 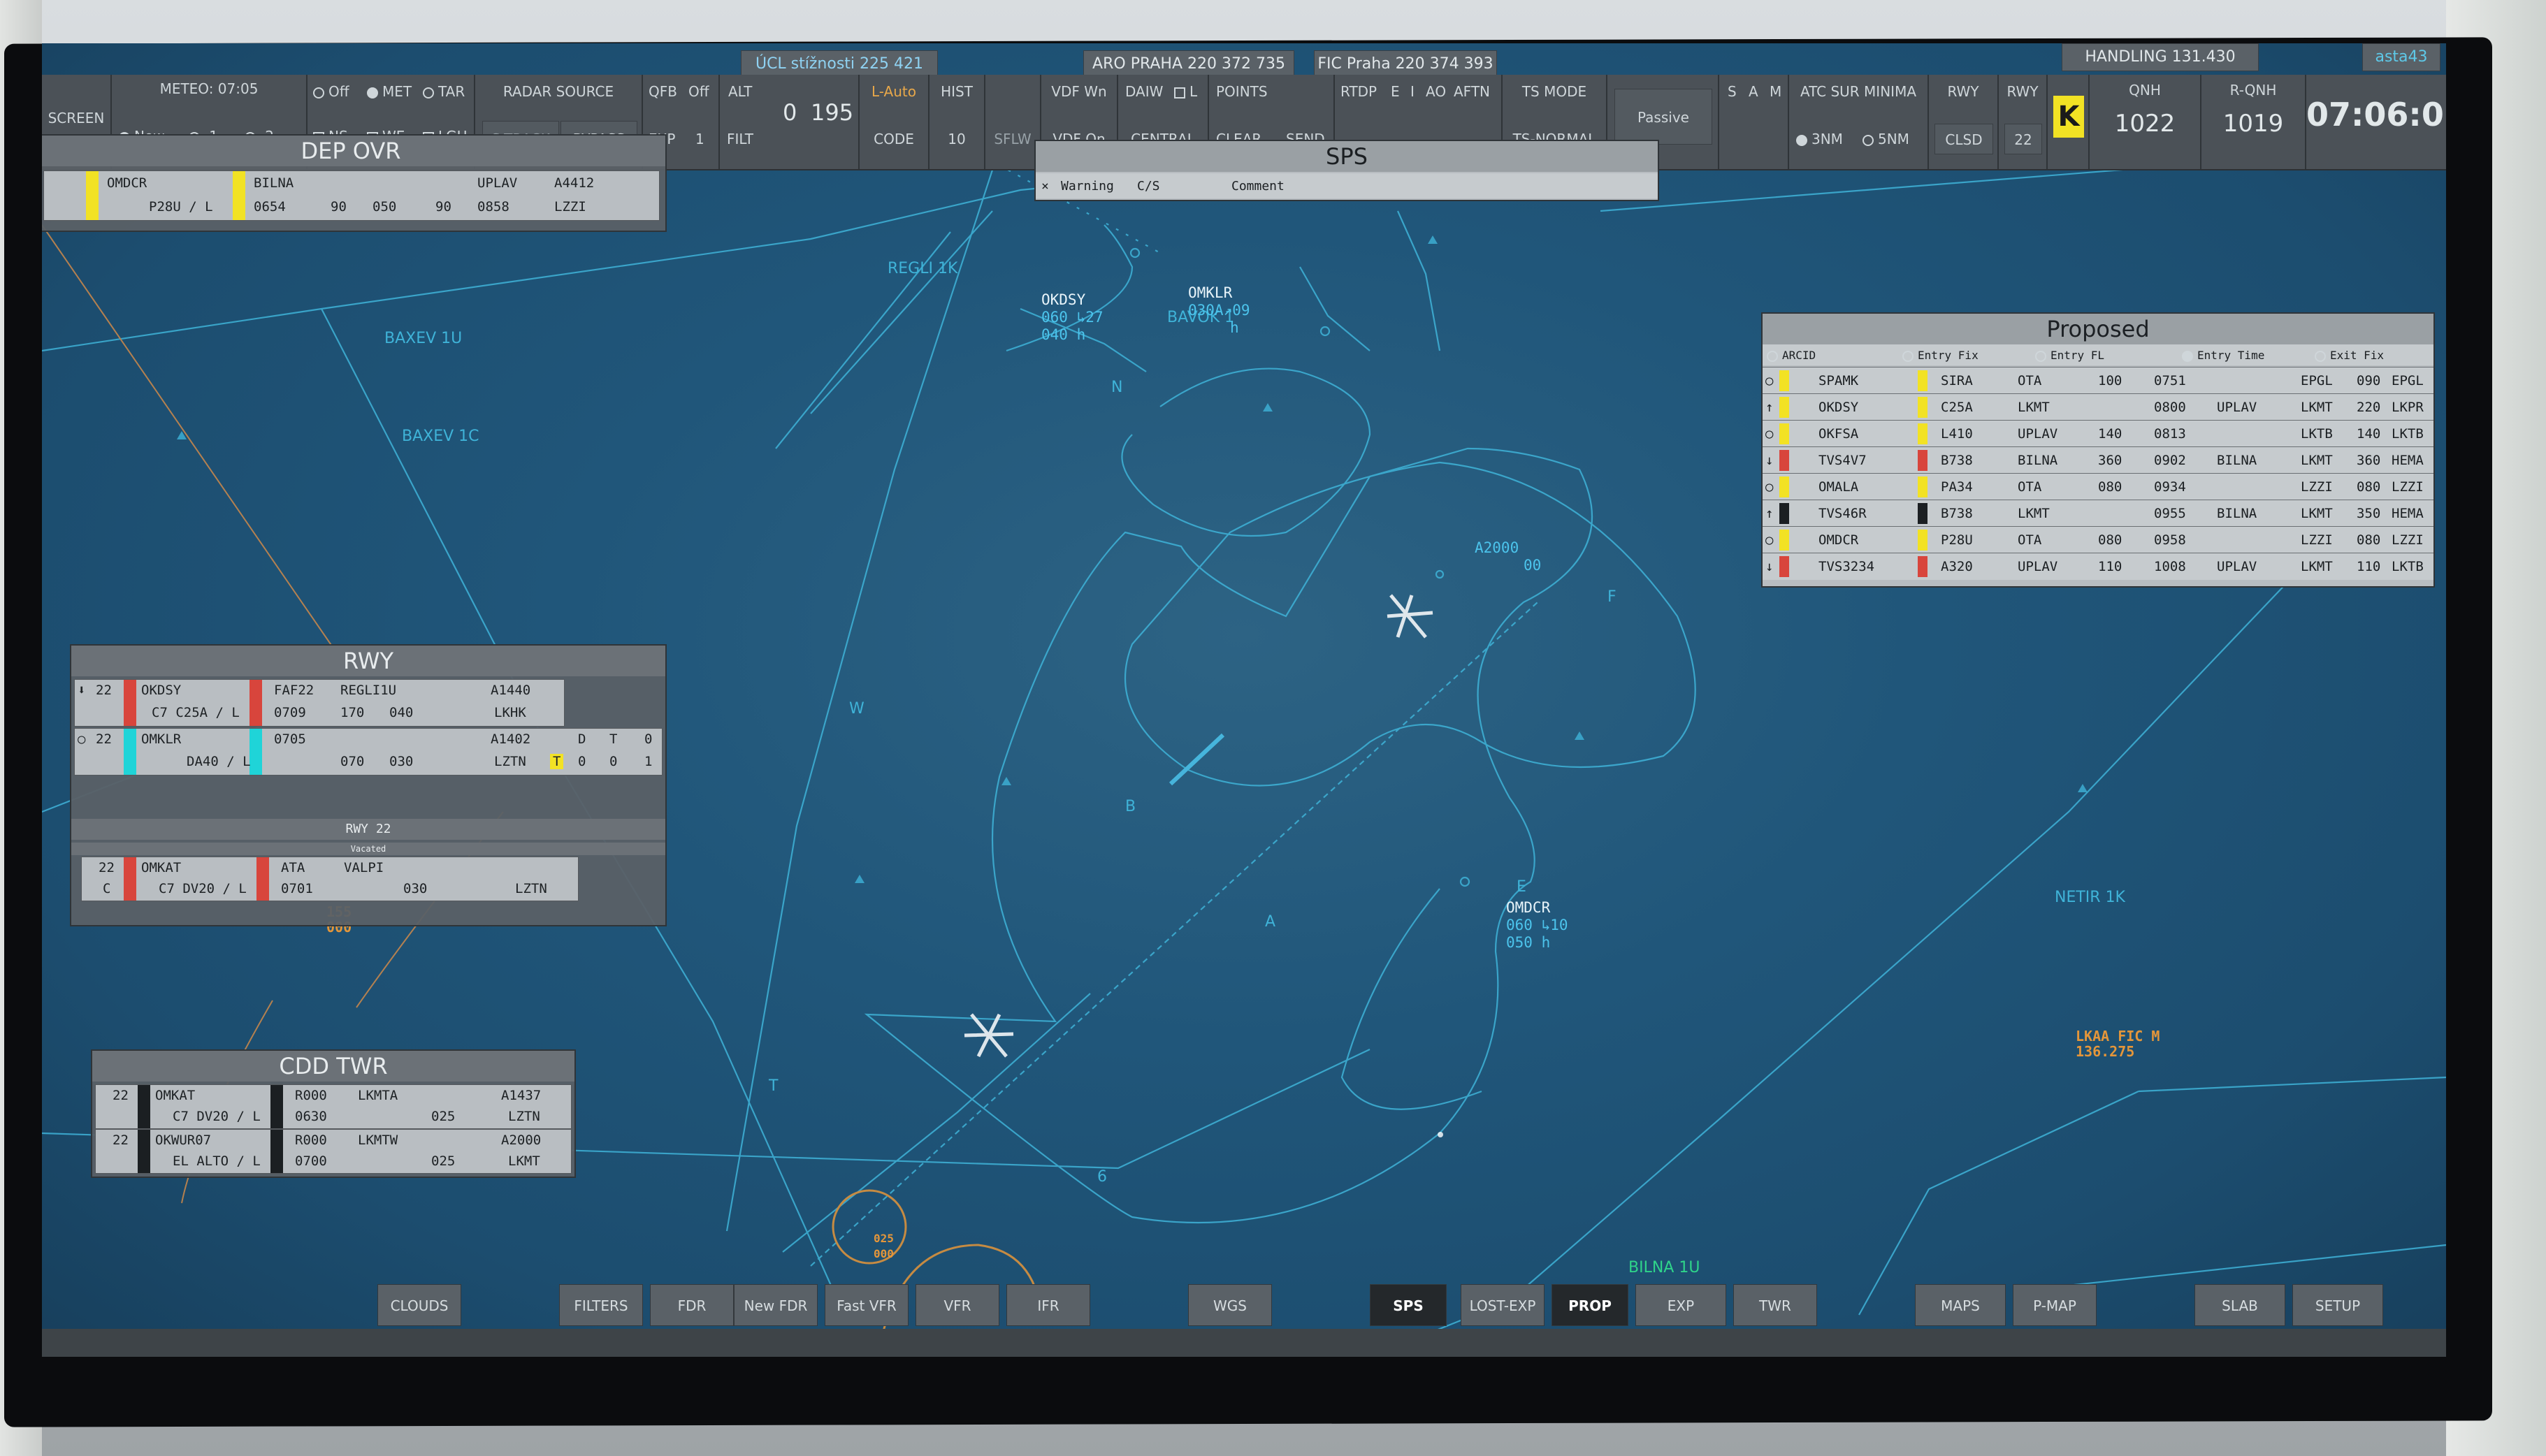 I want to click on proposed-row: ↓ TVS4V7 B738 BILNA 360 0902 BILNA LKMT 360 HEMA, so click(x=2098, y=460).